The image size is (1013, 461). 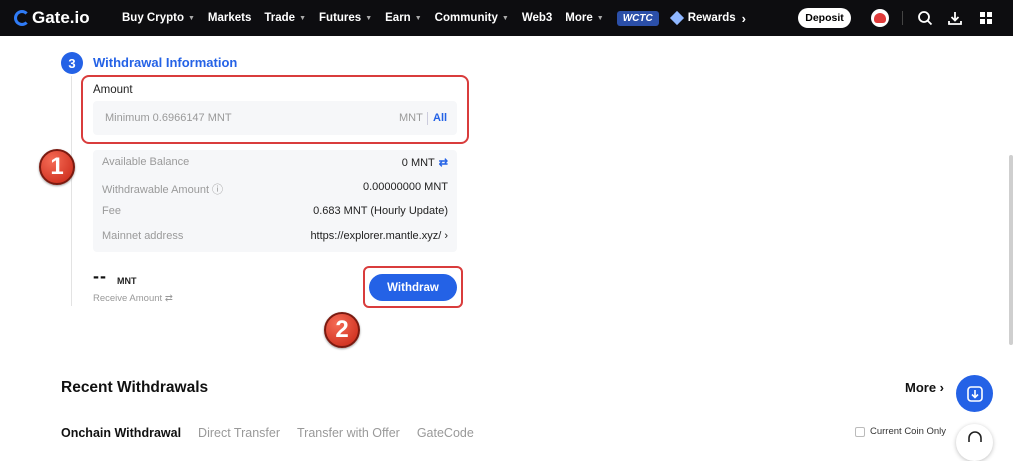 I want to click on info-key: Mainnet address, so click(x=143, y=235).